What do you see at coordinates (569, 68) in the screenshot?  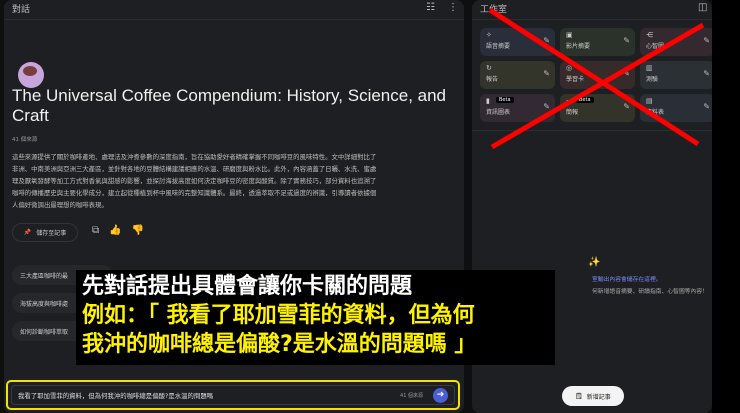 I see `tile-icon: ◎` at bounding box center [569, 68].